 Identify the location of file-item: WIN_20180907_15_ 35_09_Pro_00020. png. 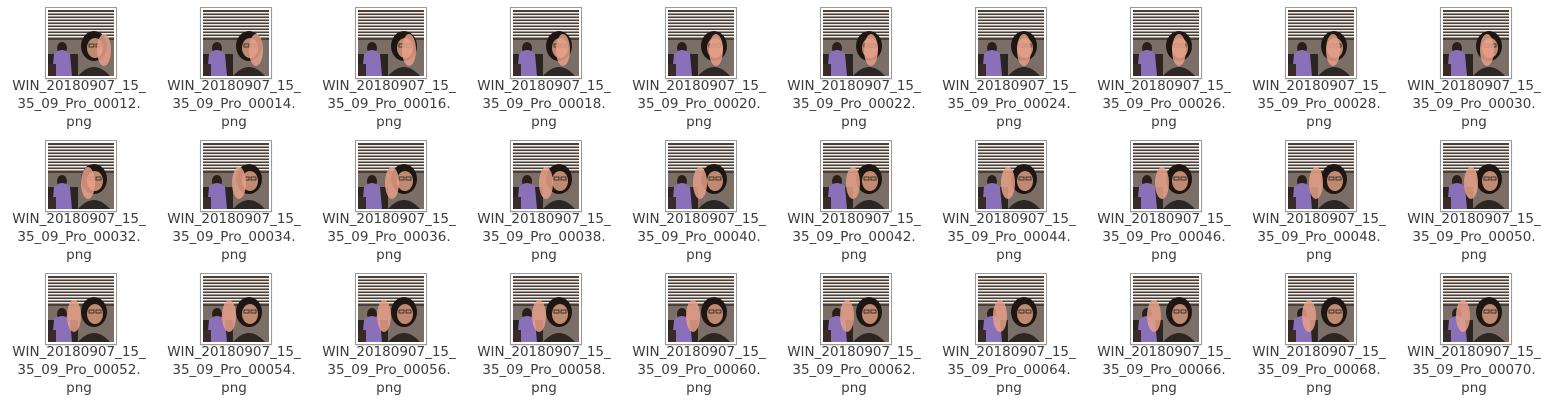
(699, 70).